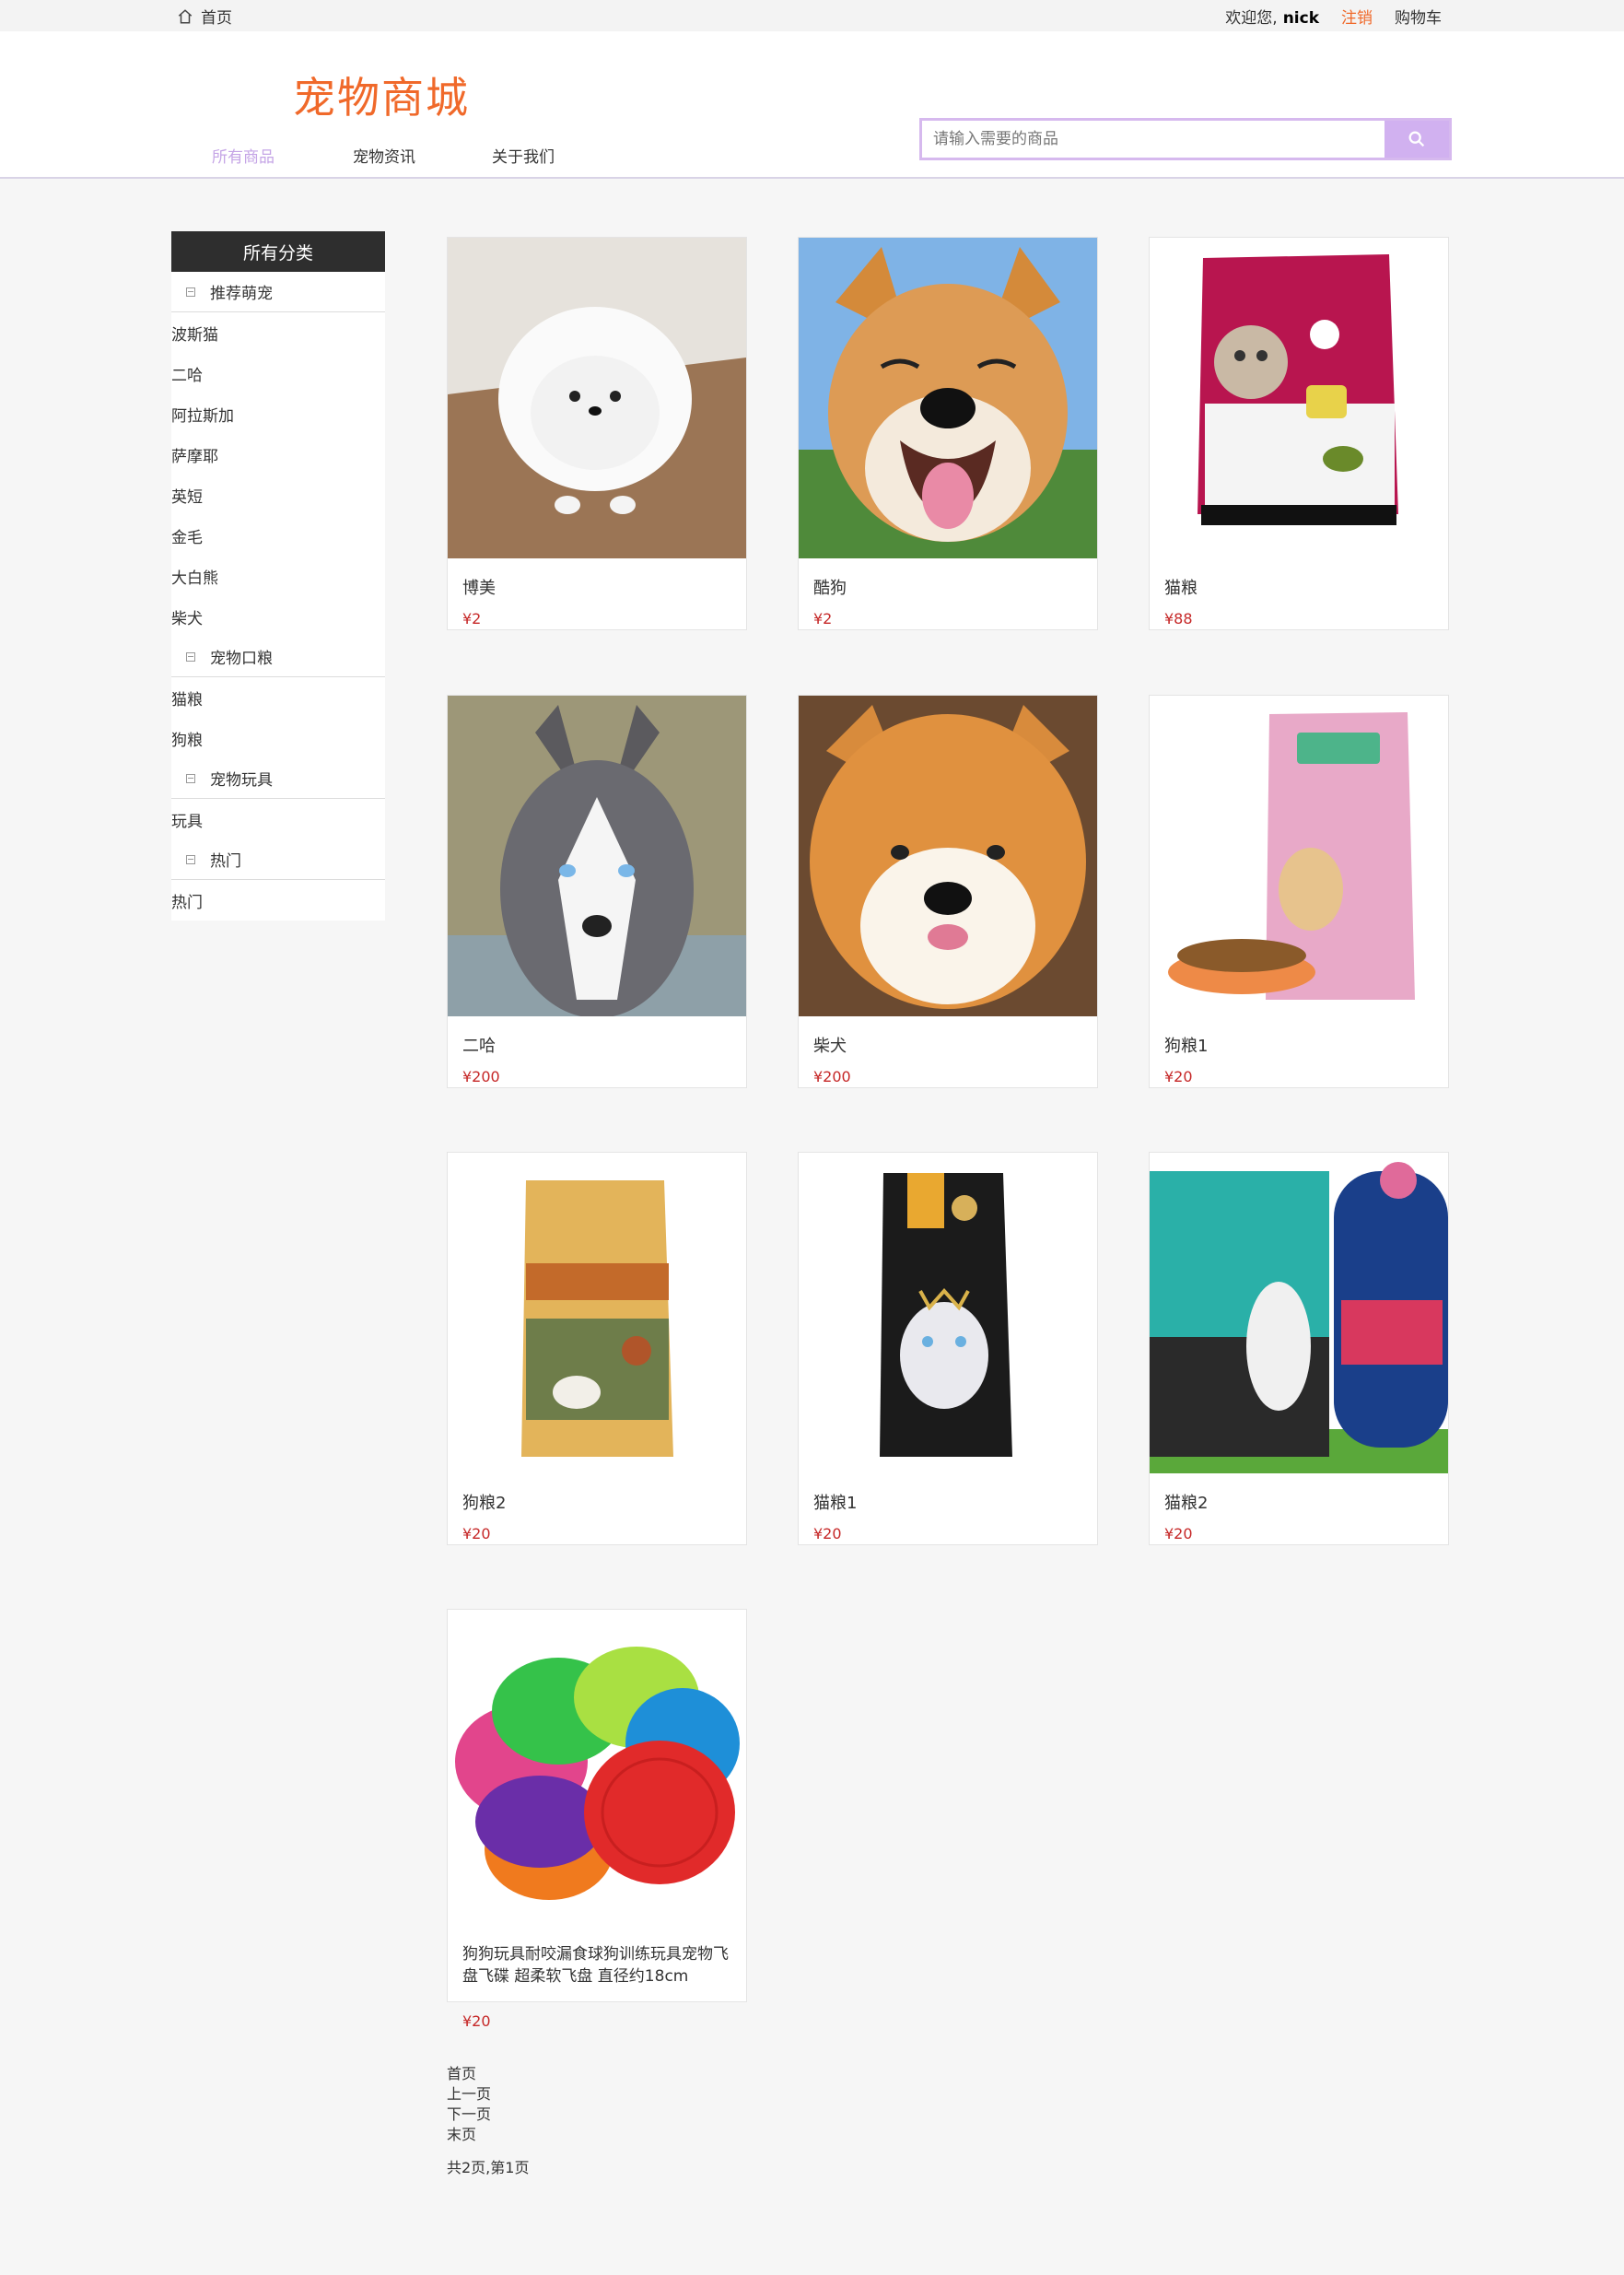 This screenshot has height=2275, width=1624. What do you see at coordinates (830, 1045) in the screenshot?
I see `product-name: 柴犬` at bounding box center [830, 1045].